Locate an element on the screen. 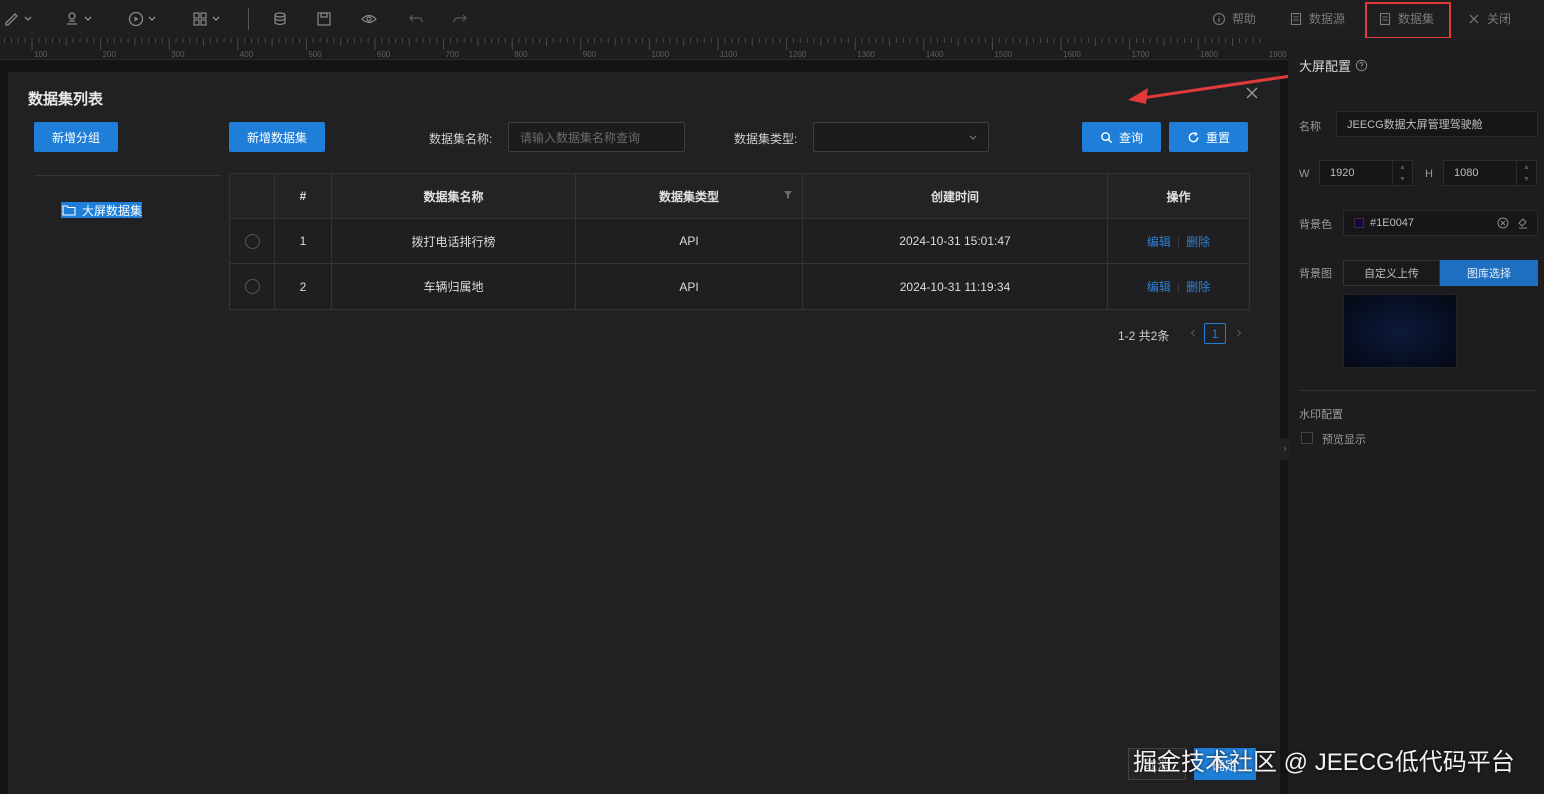  tree-item-dataset-group: 大屏数据集 is located at coordinates (102, 210).